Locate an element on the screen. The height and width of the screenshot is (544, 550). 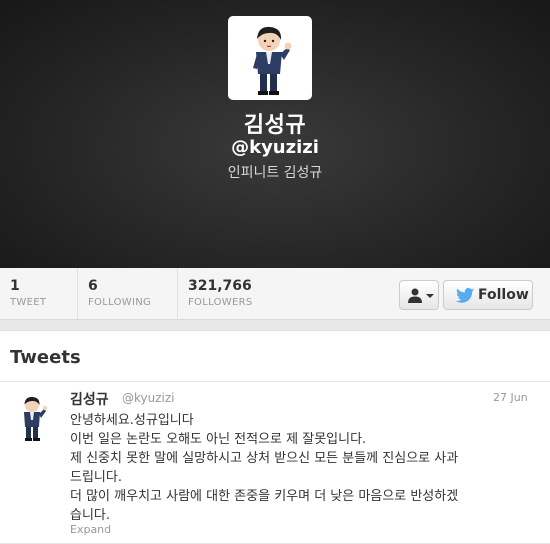
stat-tweets-value: 1 is located at coordinates (15, 286).